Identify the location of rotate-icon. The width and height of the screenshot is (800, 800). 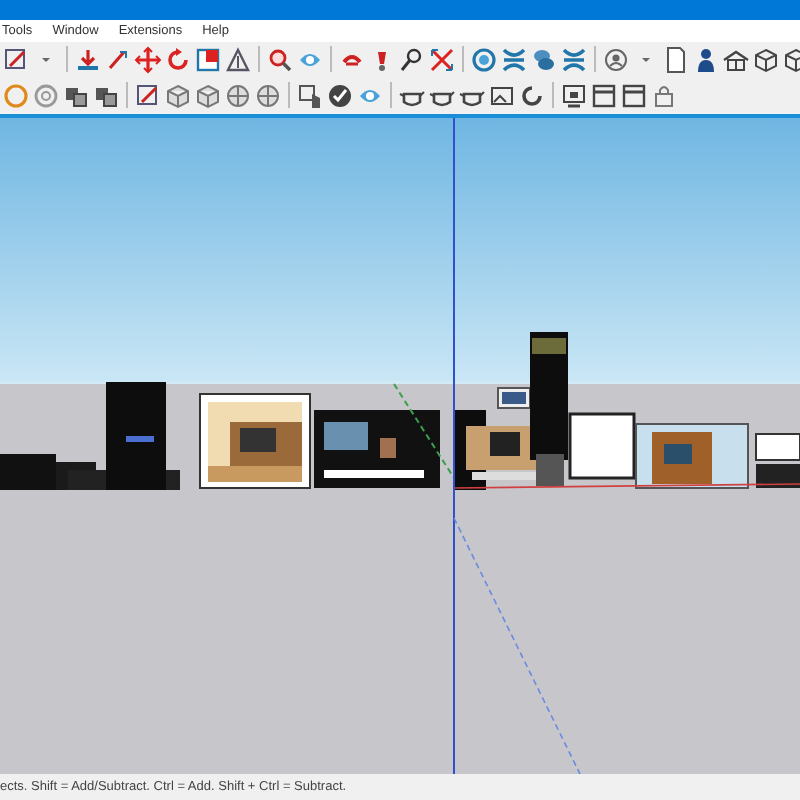
(178, 59).